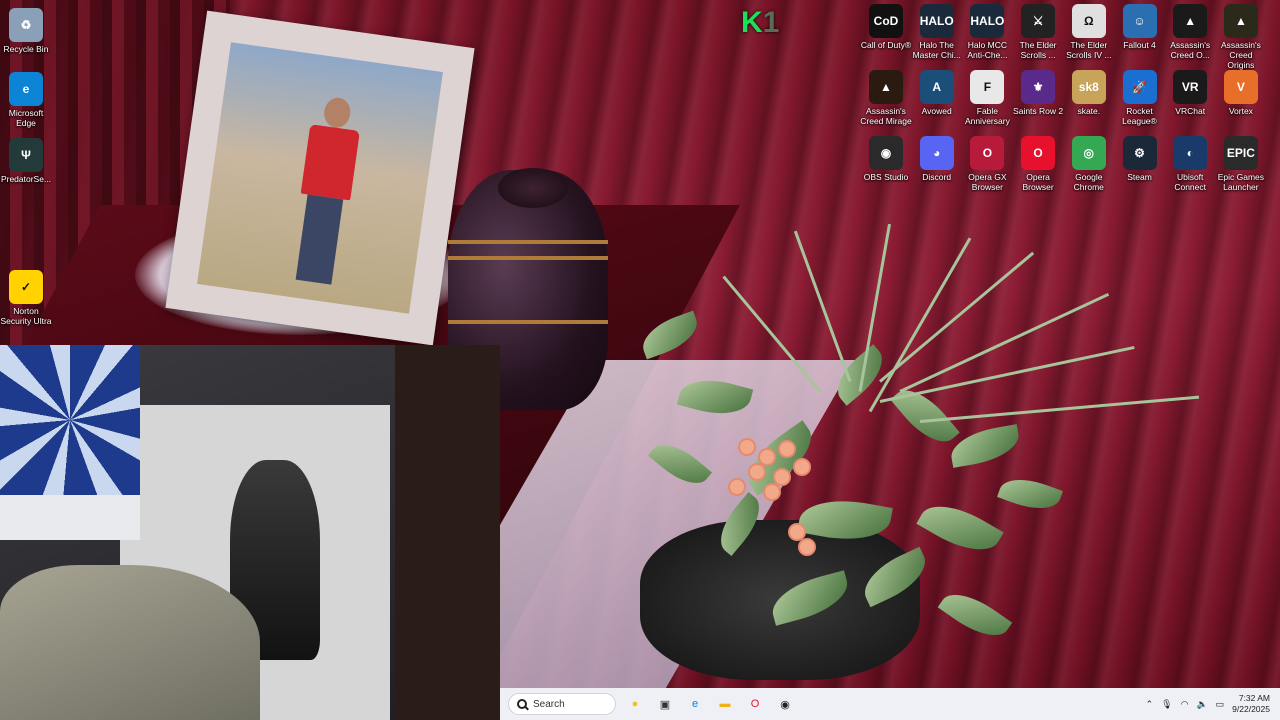  Describe the element at coordinates (1139, 177) in the screenshot. I see `desktop-shortcut-label: Steam` at that location.